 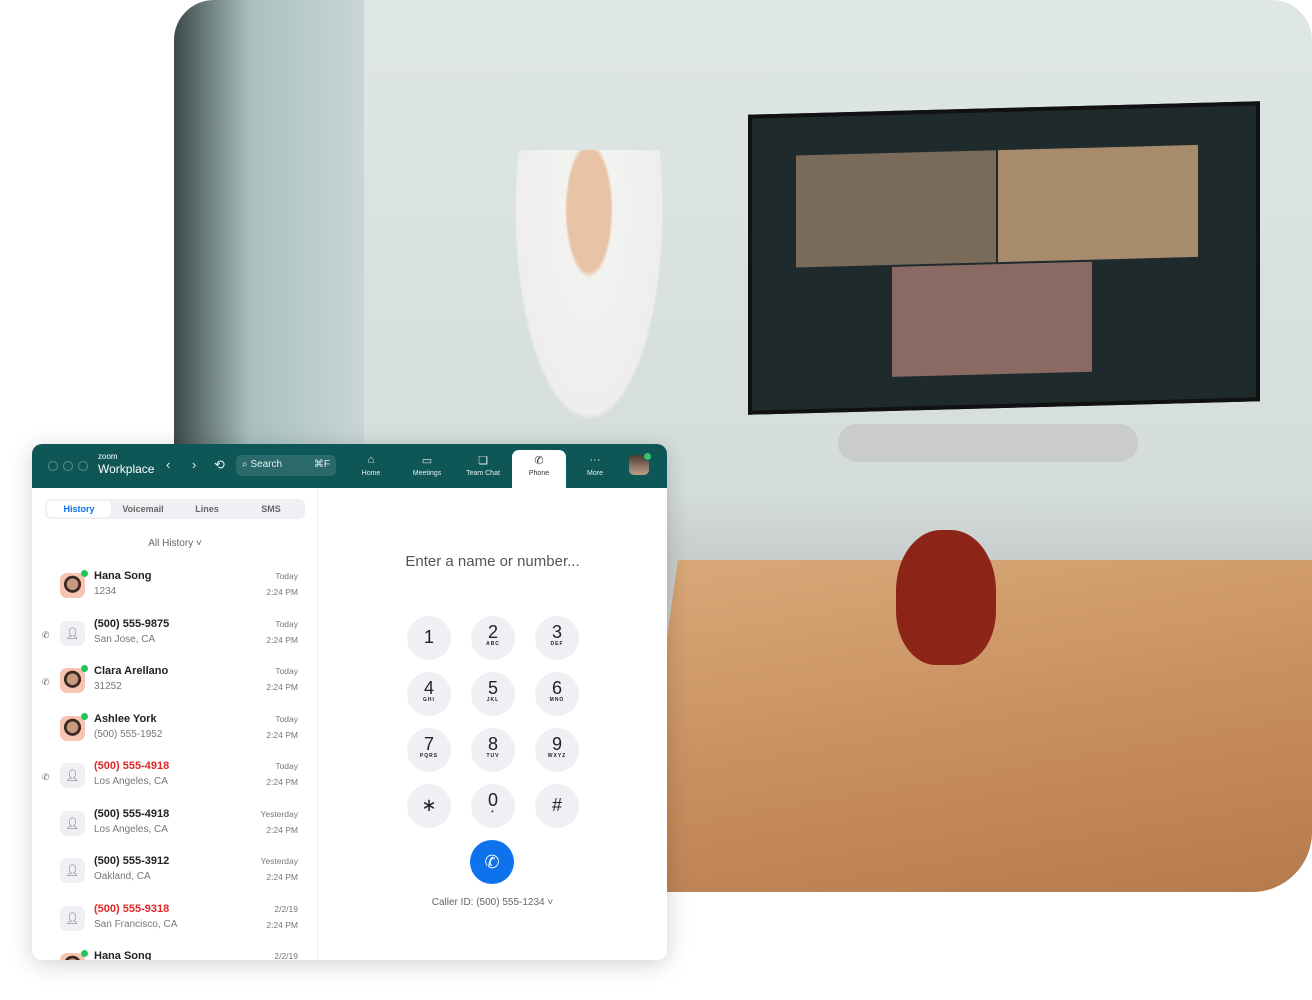 I want to click on dialpad-key-star: ∗, so click(x=429, y=806).